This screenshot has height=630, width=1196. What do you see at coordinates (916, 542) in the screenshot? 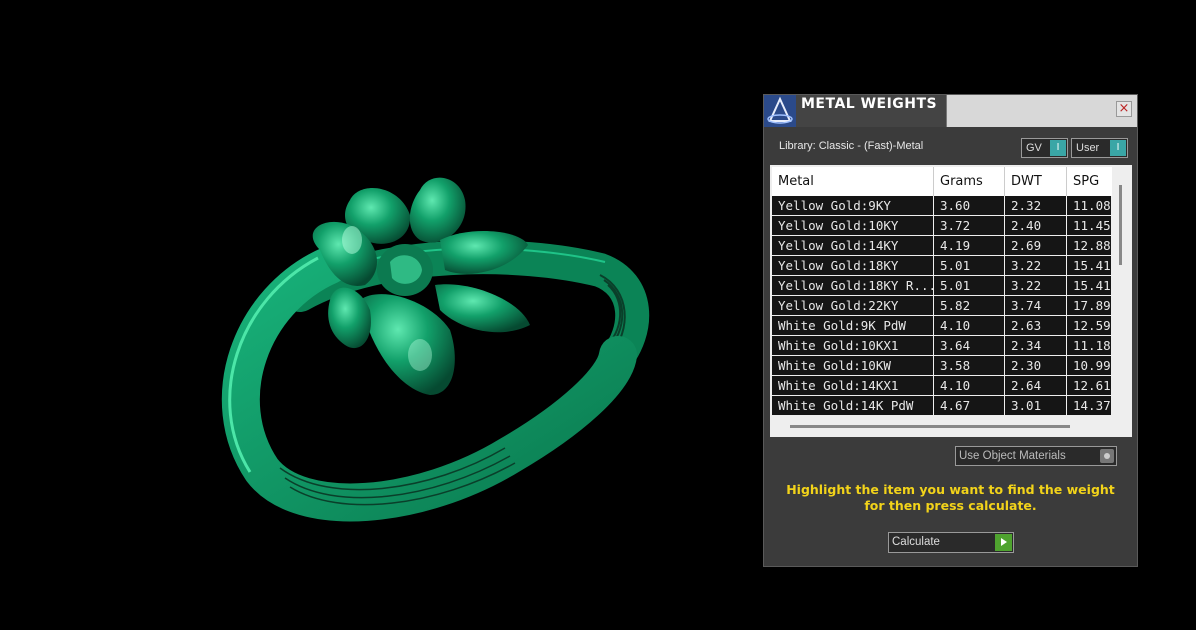
I see `calculate-label: Calculate` at bounding box center [916, 542].